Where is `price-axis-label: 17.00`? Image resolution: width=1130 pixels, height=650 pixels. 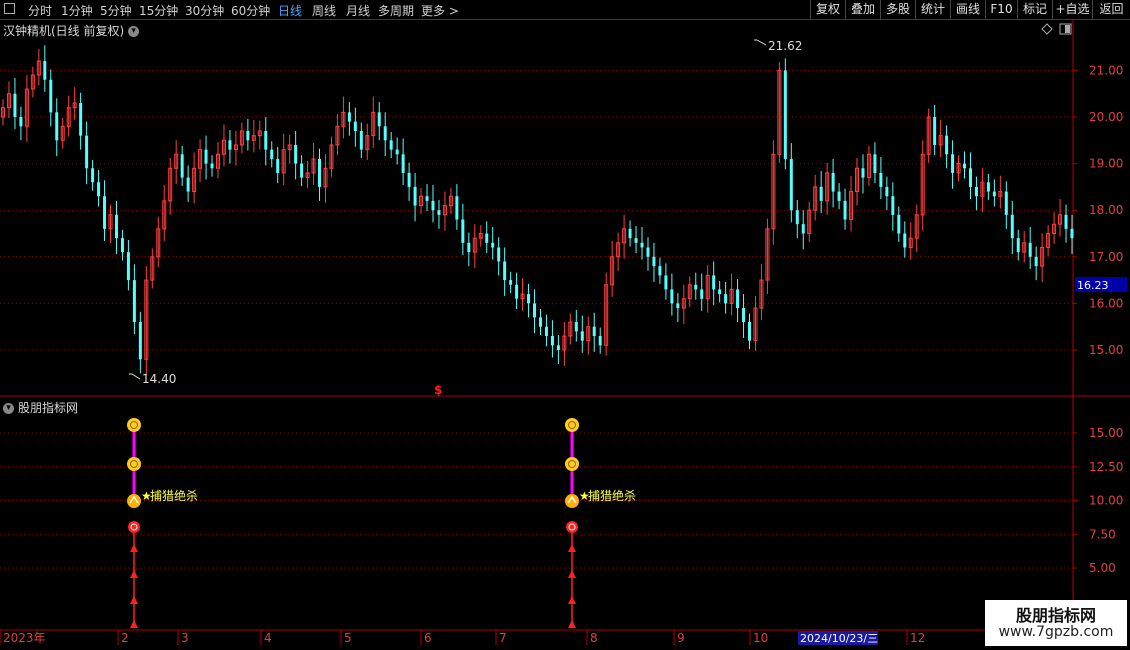 price-axis-label: 17.00 is located at coordinates (1106, 257).